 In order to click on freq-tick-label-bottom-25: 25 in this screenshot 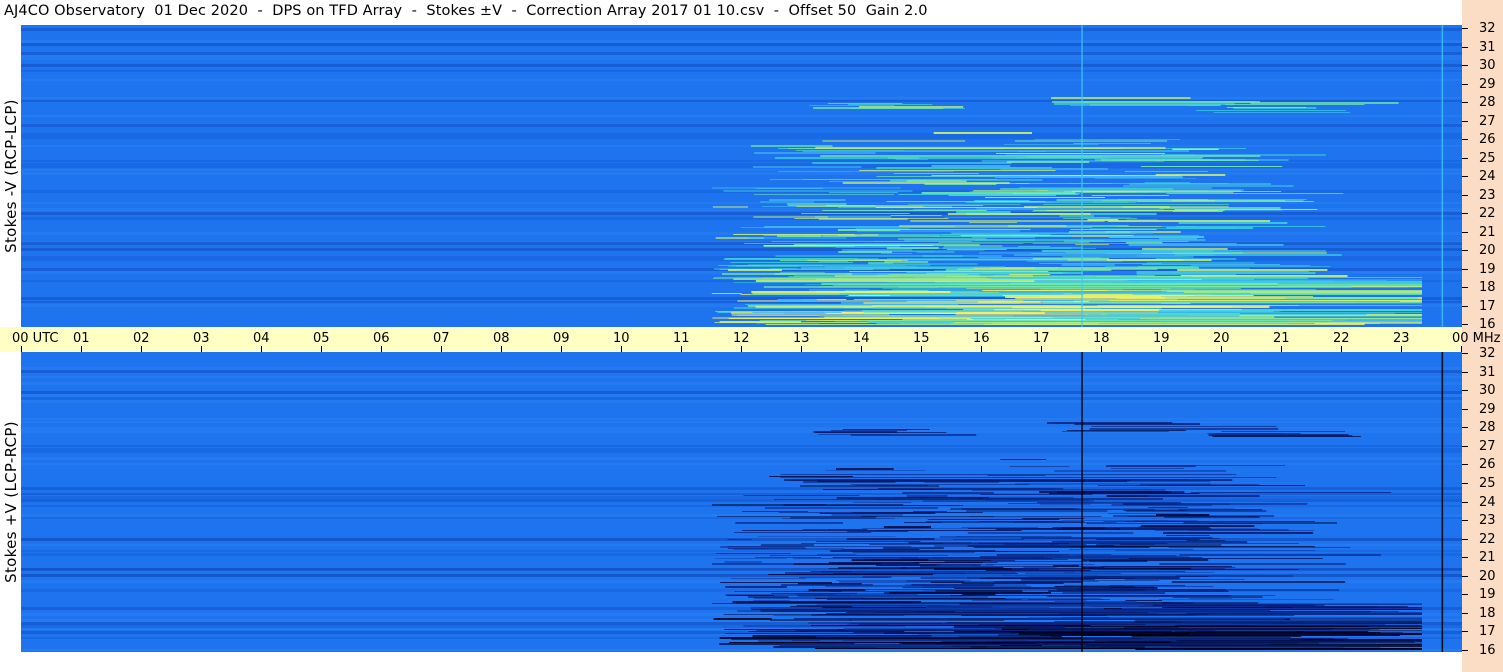, I will do `click(1487, 483)`.